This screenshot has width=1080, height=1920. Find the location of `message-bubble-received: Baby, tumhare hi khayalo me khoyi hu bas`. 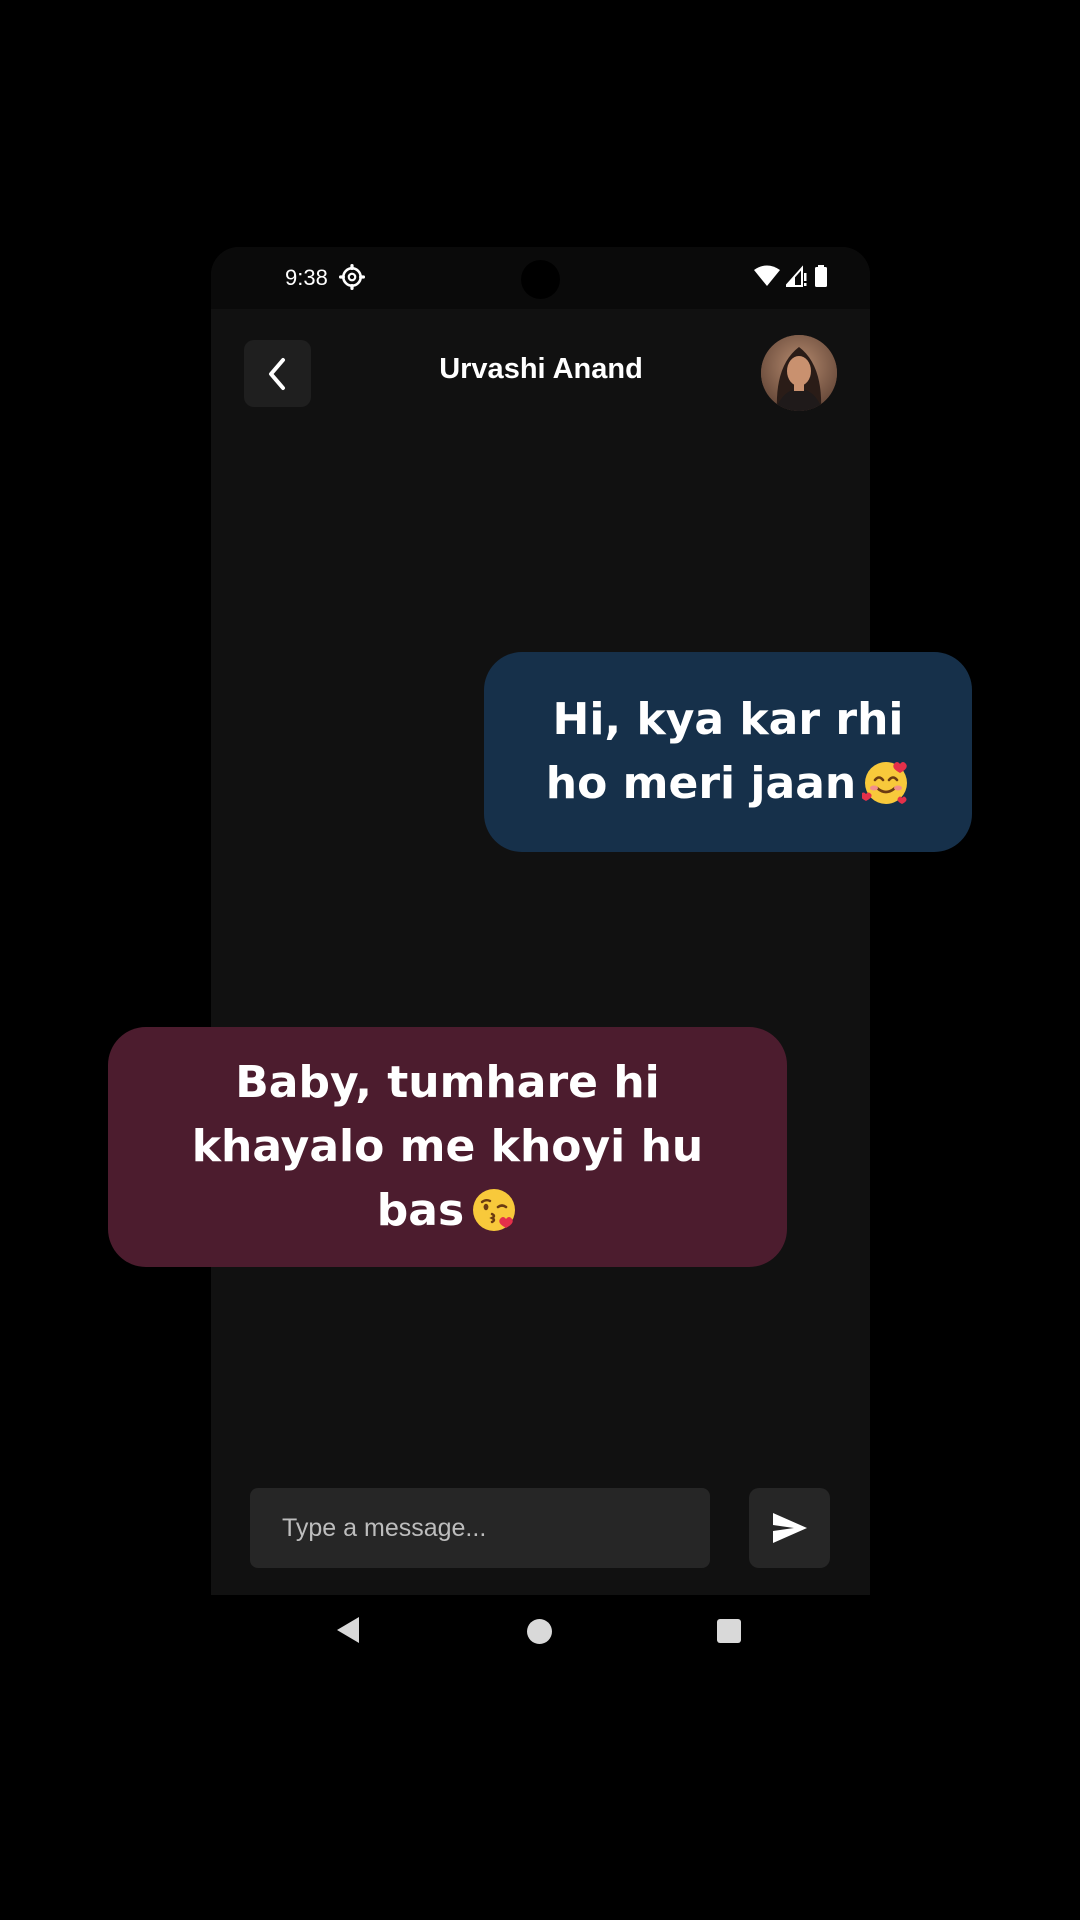

message-bubble-received: Baby, tumhare hi khayalo me khoyi hu bas is located at coordinates (447, 1147).